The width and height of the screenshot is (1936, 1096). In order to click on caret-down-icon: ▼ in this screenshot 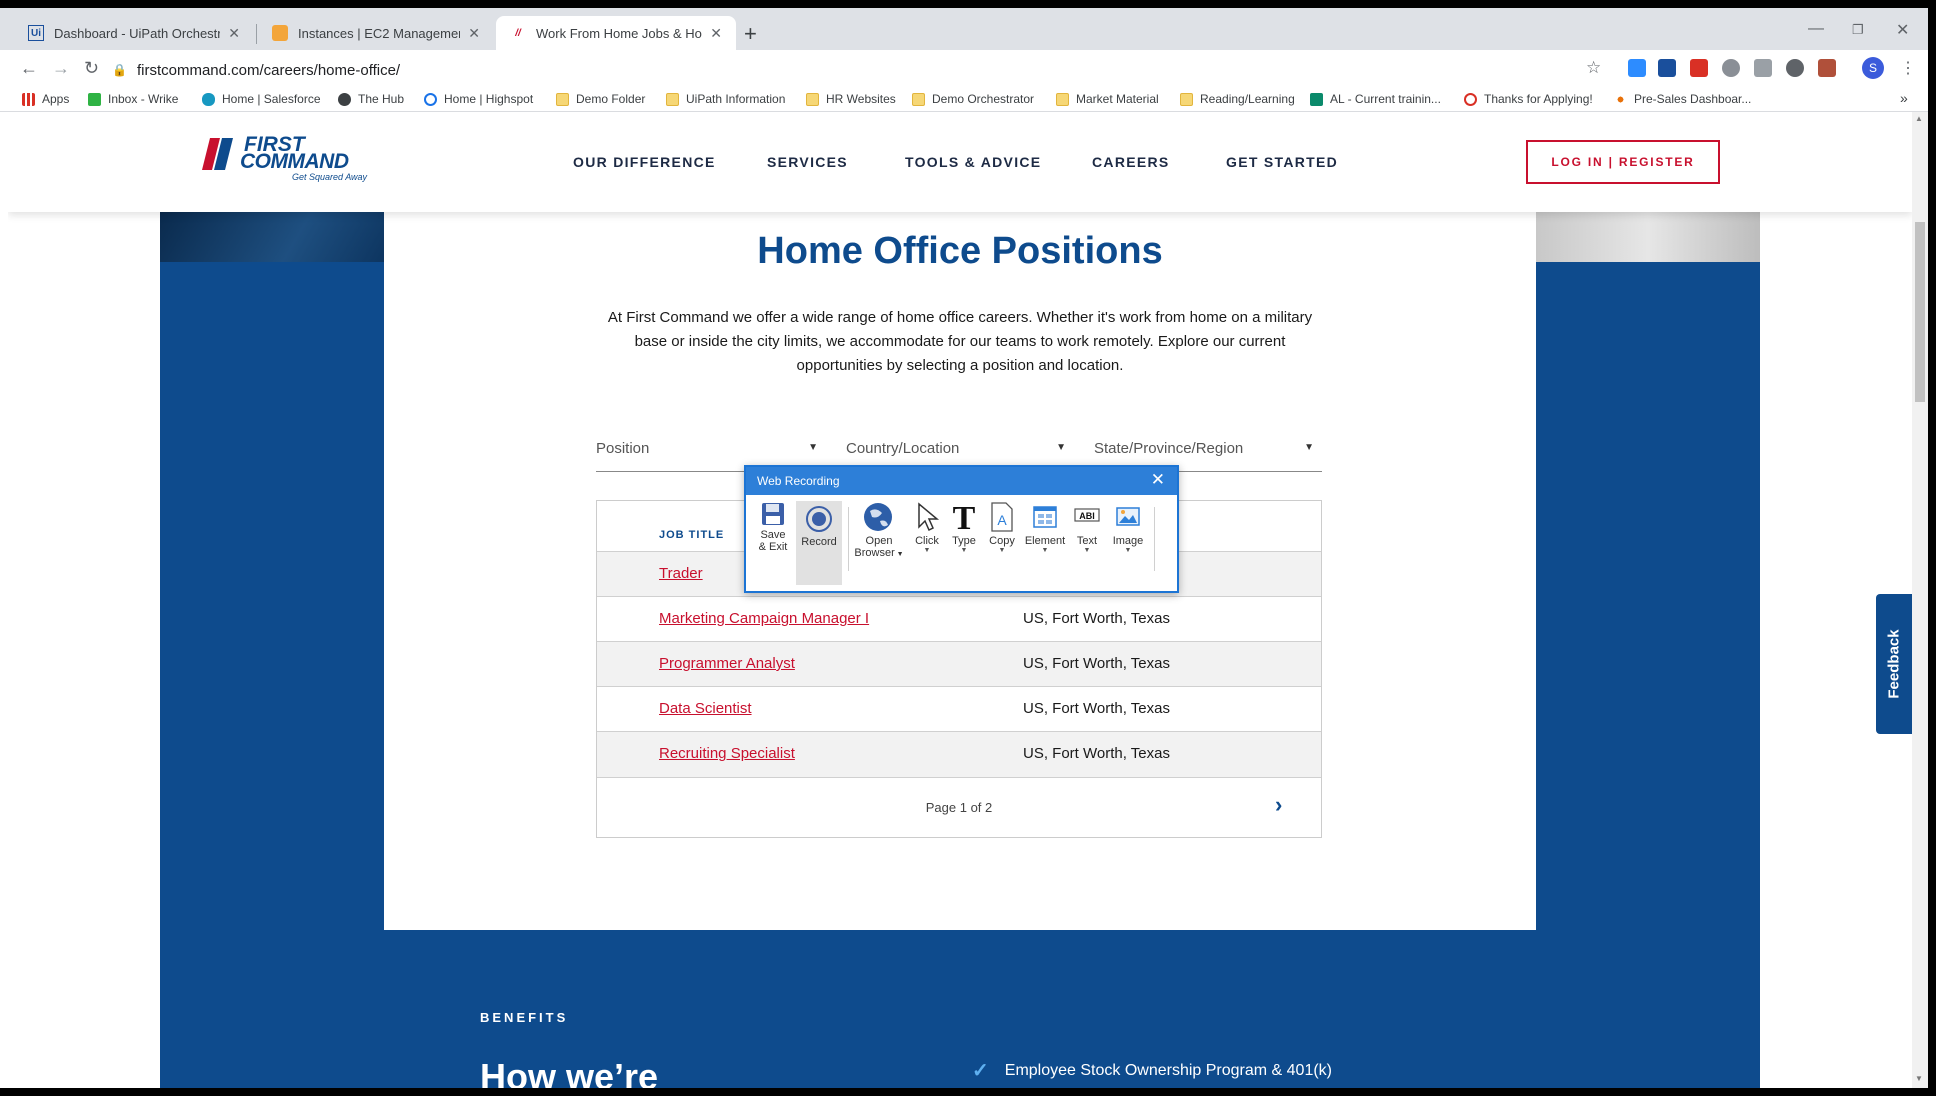, I will do `click(1309, 447)`.